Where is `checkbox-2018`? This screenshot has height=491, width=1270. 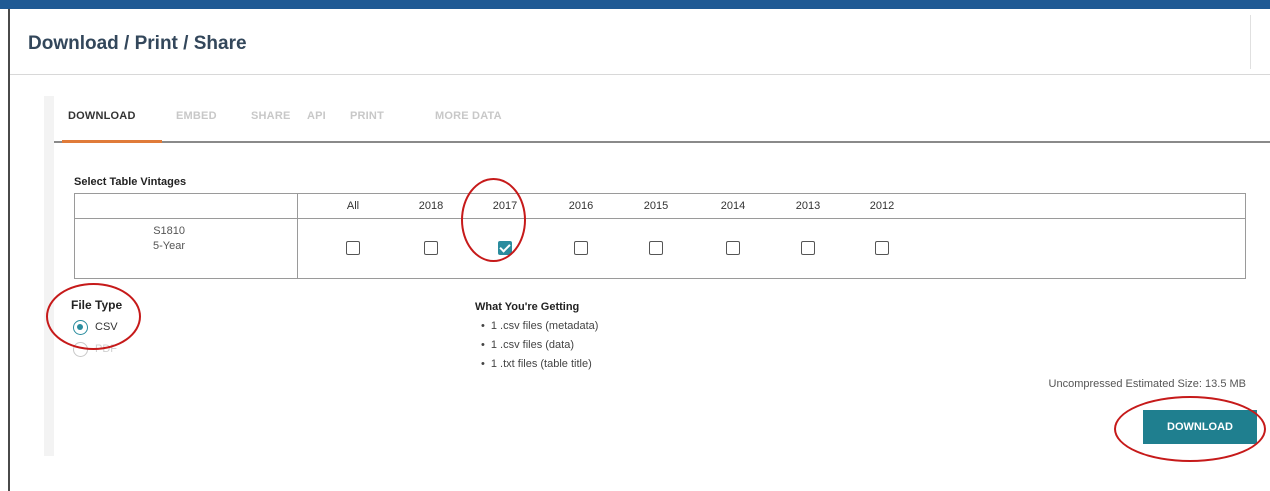 checkbox-2018 is located at coordinates (431, 248).